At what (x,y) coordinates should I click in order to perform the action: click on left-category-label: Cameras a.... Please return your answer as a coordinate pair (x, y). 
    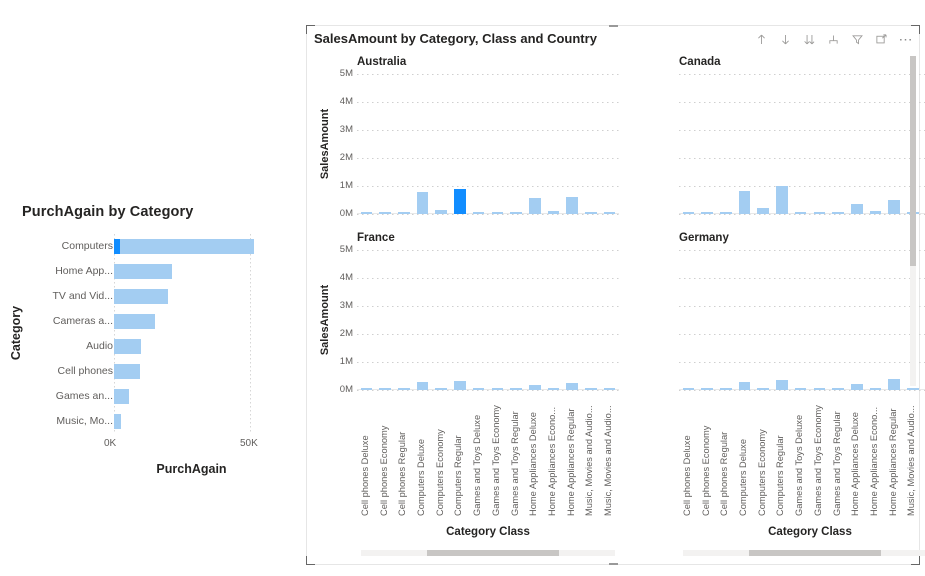
    Looking at the image, I should click on (71, 321).